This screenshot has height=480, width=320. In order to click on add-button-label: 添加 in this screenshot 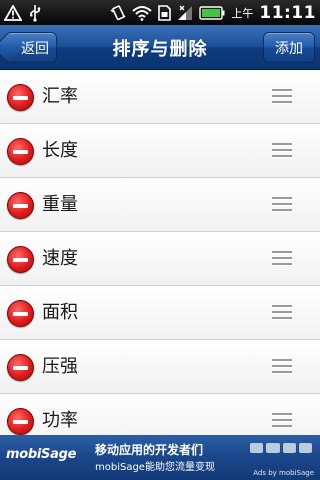, I will do `click(289, 48)`.